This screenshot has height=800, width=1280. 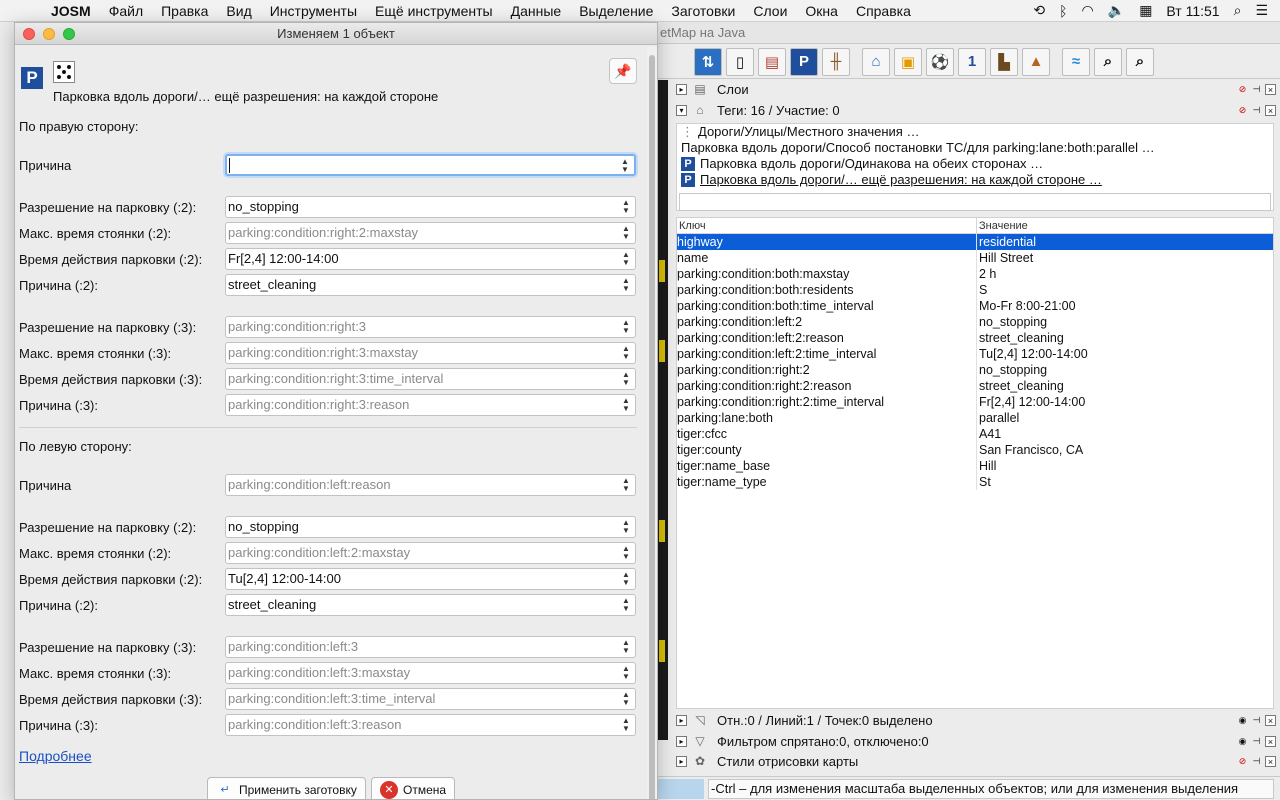 I want to click on table-row: parking:condition:both:maxstay 2 h, so click(x=975, y=274).